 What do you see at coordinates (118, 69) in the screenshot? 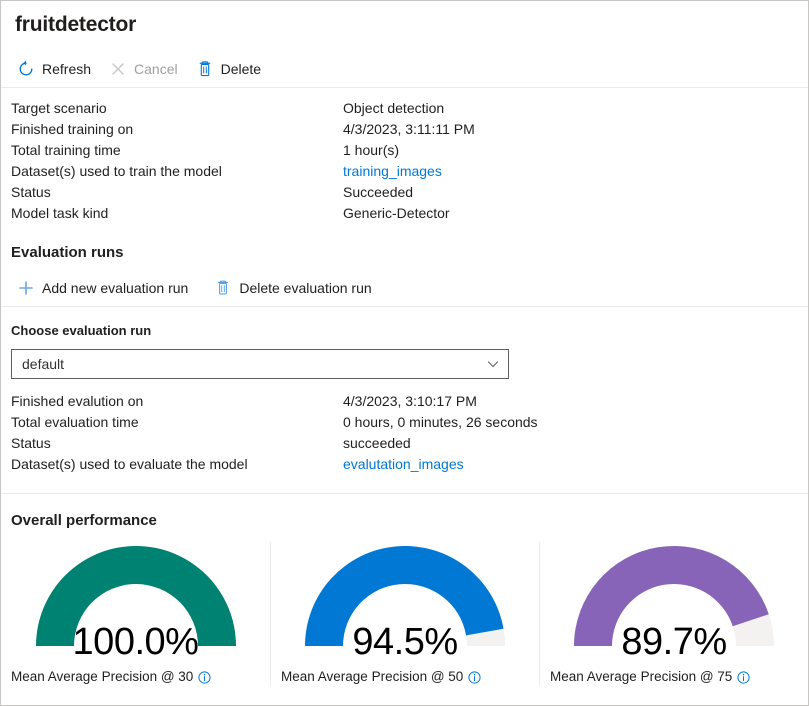
I see `cancel-icon` at bounding box center [118, 69].